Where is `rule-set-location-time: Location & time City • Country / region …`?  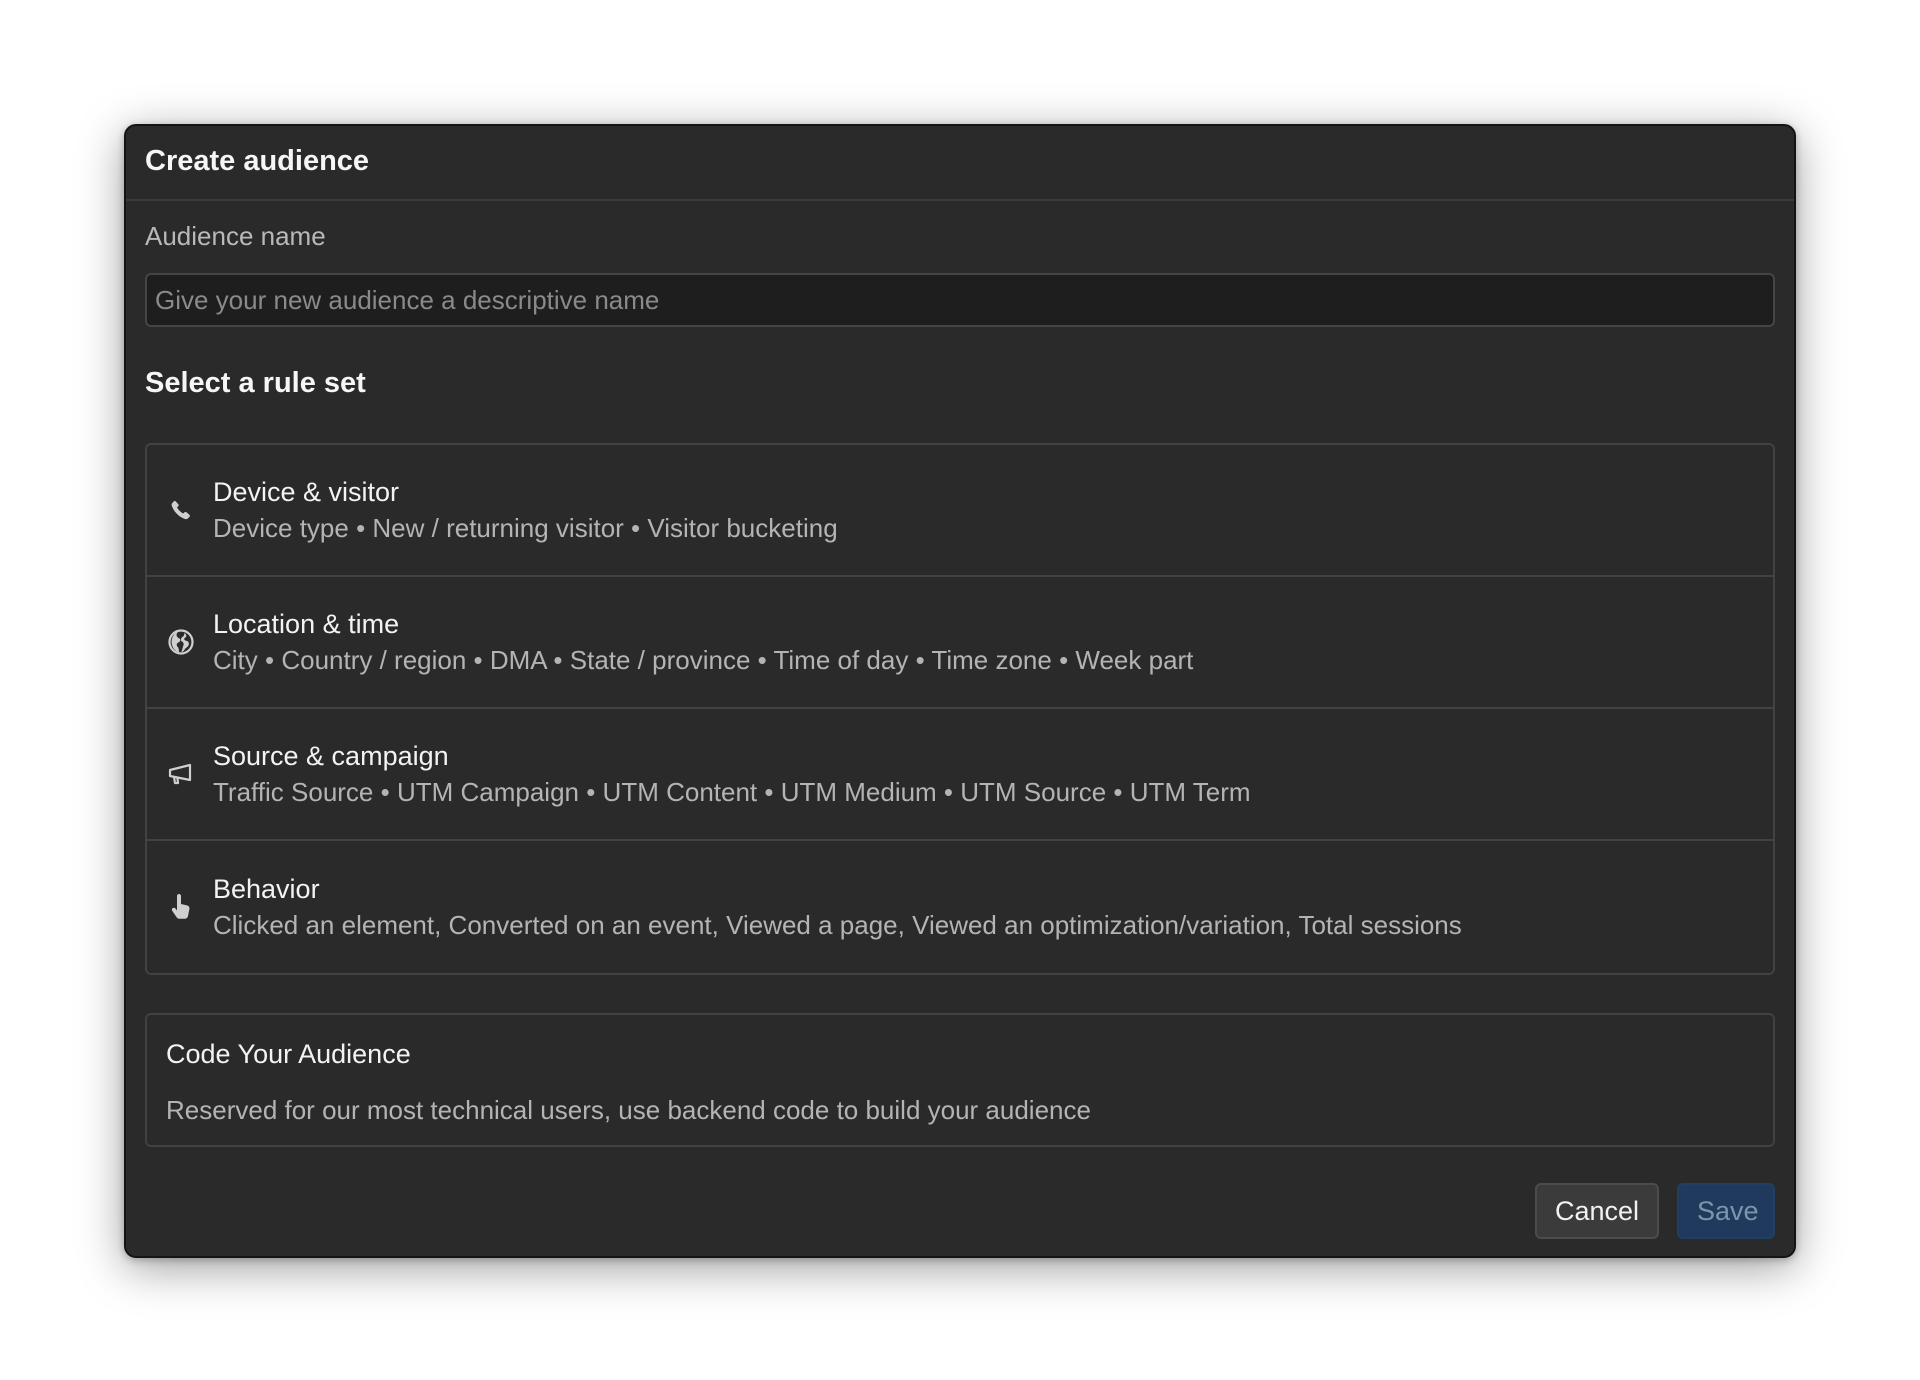
rule-set-location-time: Location & time City • Country / region … is located at coordinates (960, 643).